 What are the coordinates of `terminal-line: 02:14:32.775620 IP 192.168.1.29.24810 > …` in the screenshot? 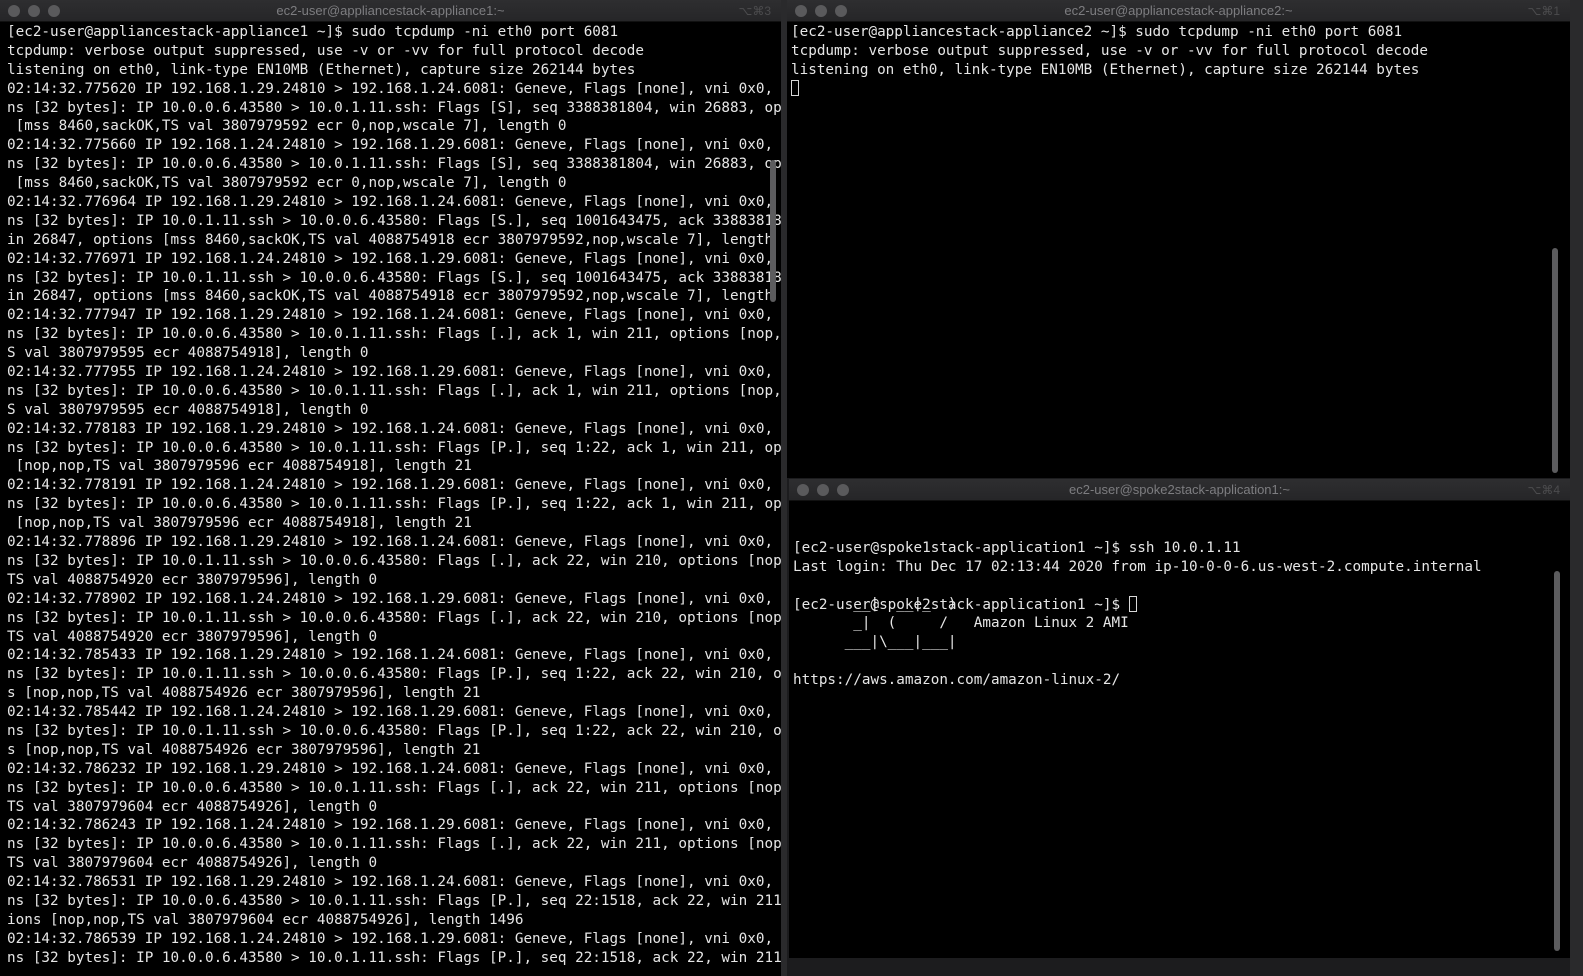 It's located at (394, 88).